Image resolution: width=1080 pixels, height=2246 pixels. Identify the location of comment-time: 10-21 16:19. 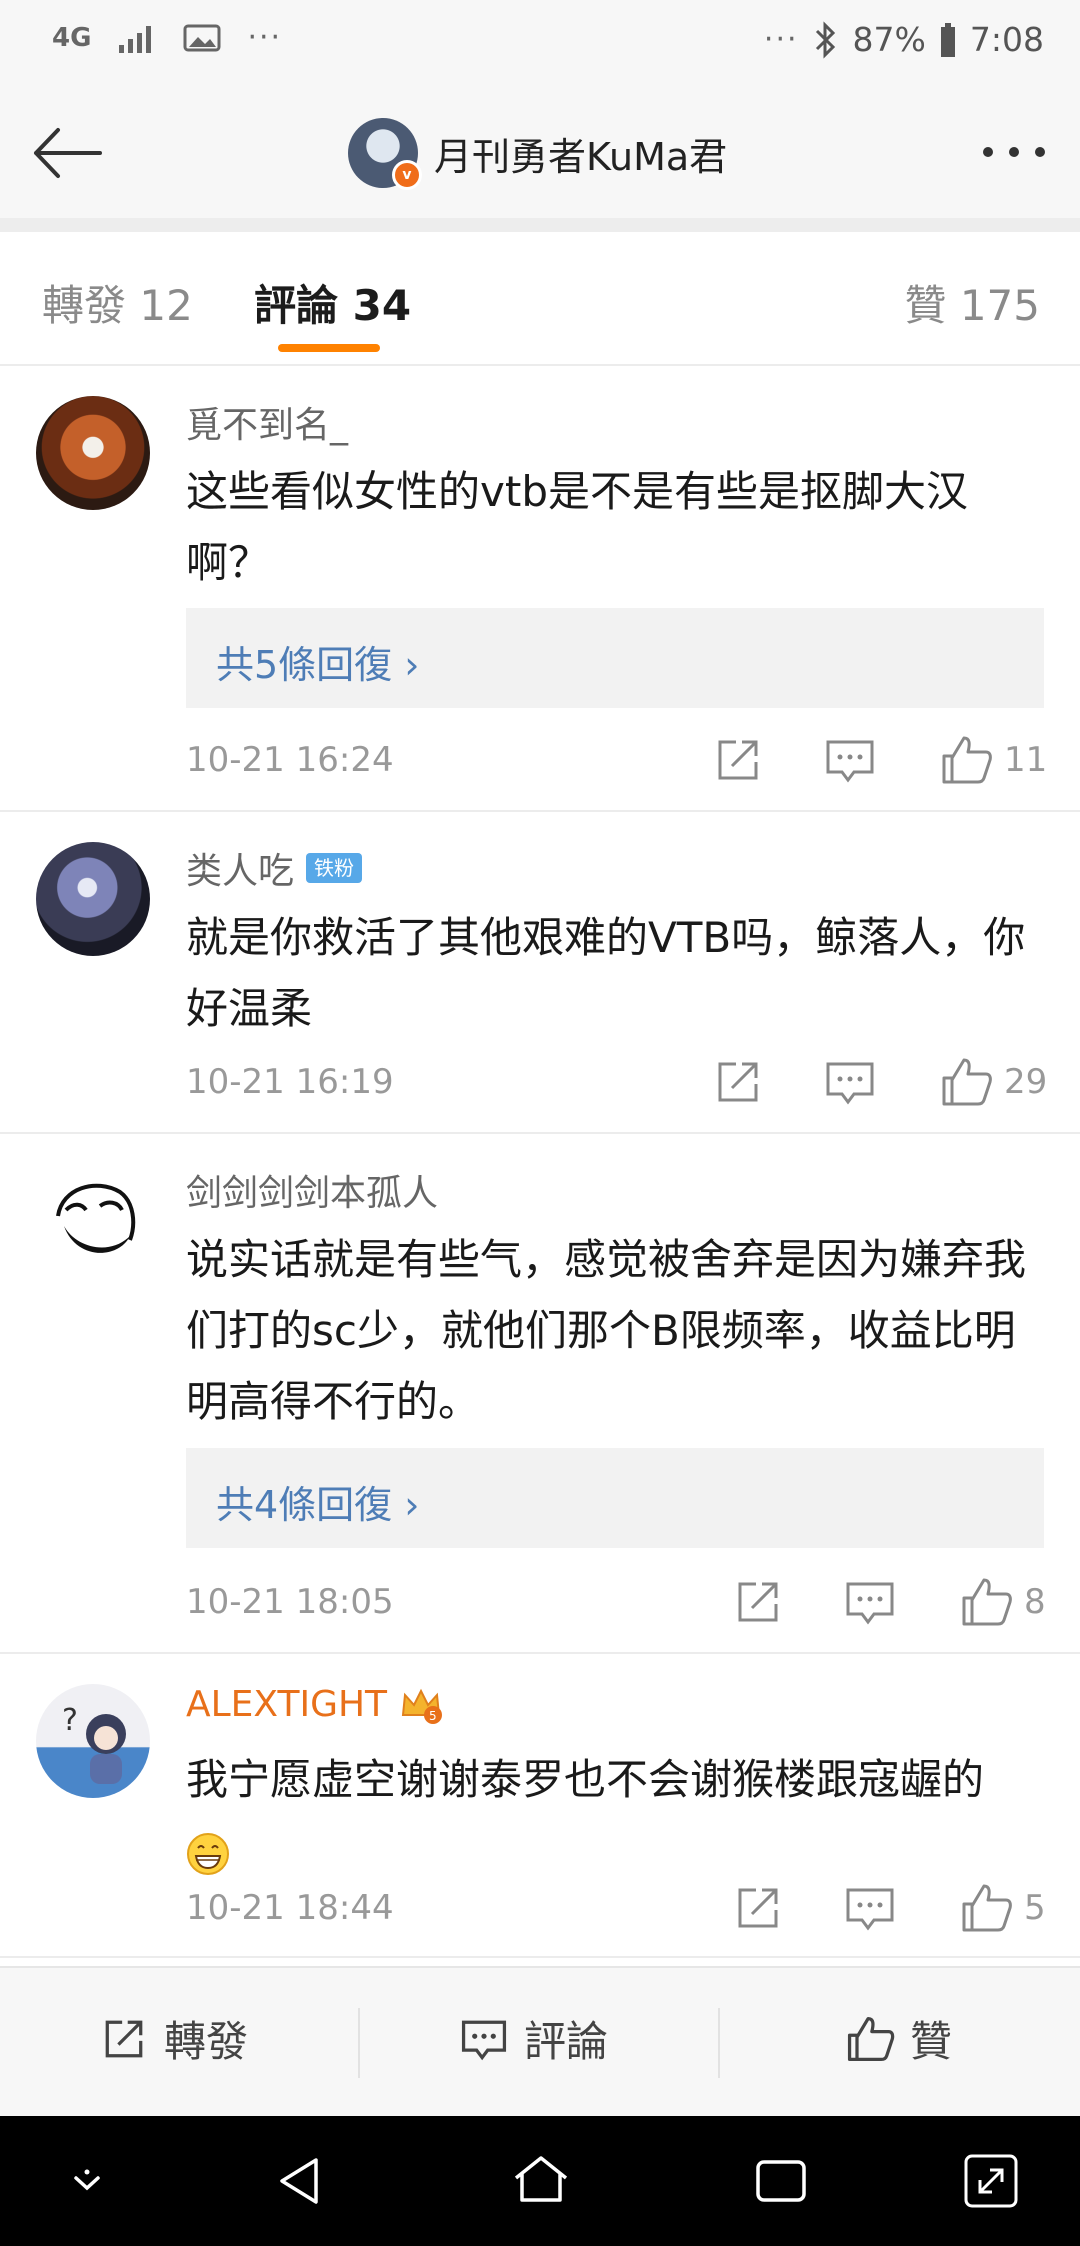
(290, 1082).